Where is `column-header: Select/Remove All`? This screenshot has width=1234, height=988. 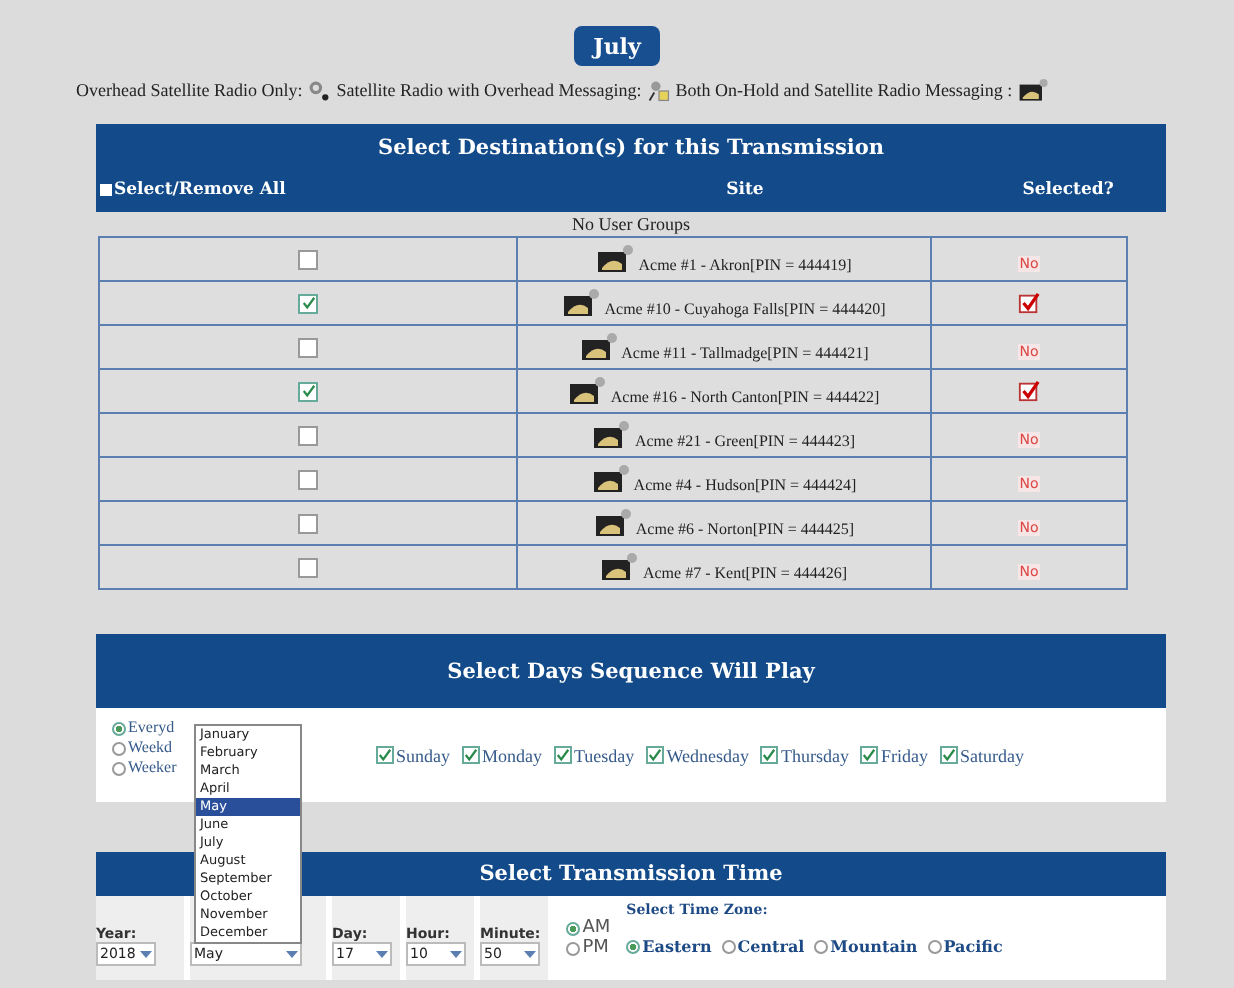 column-header: Select/Remove All is located at coordinates (200, 190).